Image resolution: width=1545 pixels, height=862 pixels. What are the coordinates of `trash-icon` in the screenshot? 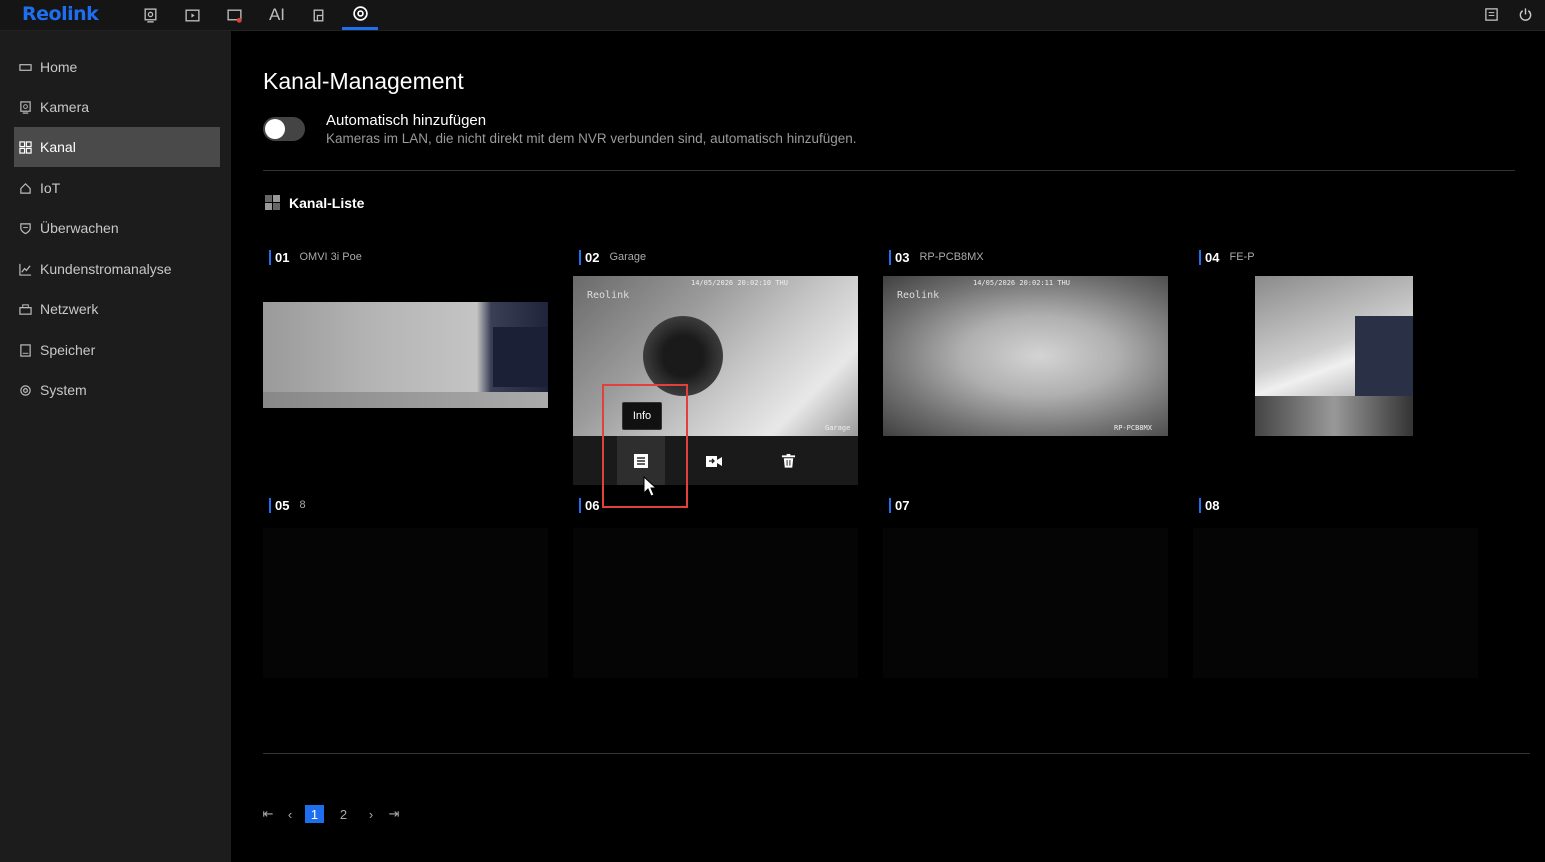 It's located at (788, 460).